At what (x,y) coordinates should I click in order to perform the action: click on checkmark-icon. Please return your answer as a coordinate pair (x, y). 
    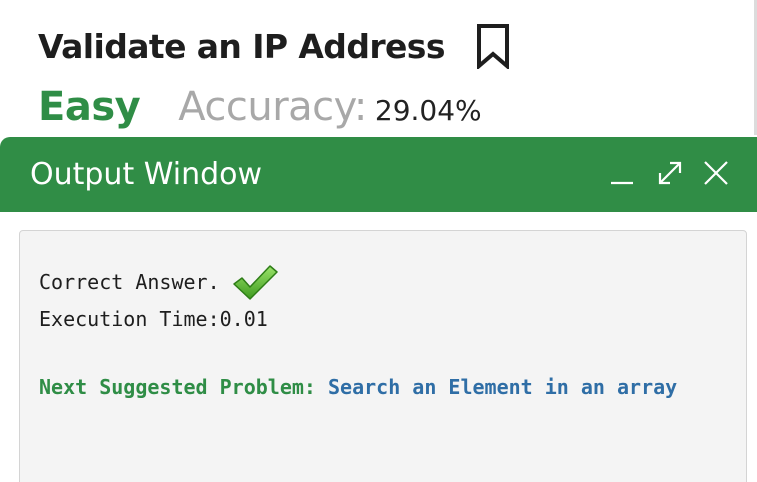
    Looking at the image, I should click on (255, 282).